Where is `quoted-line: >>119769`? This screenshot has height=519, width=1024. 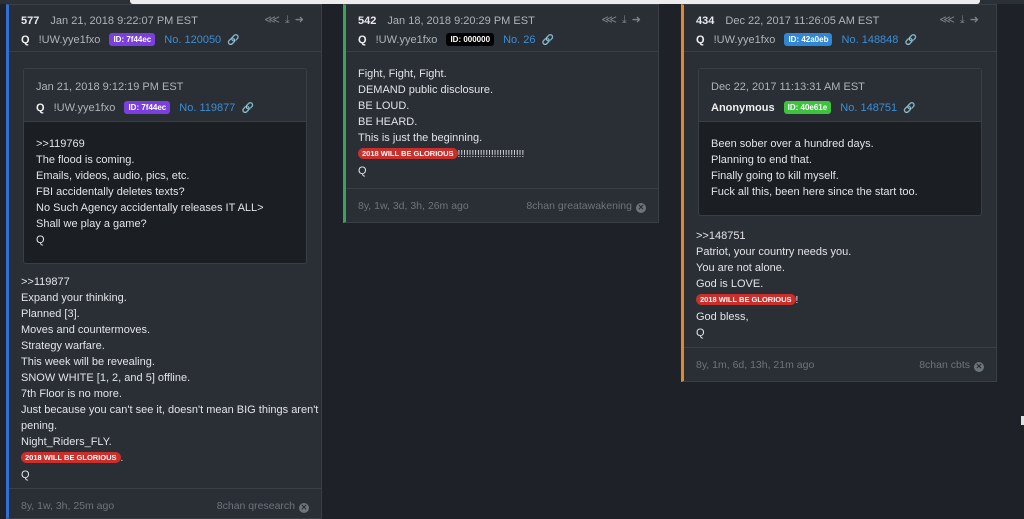 quoted-line: >>119769 is located at coordinates (165, 144).